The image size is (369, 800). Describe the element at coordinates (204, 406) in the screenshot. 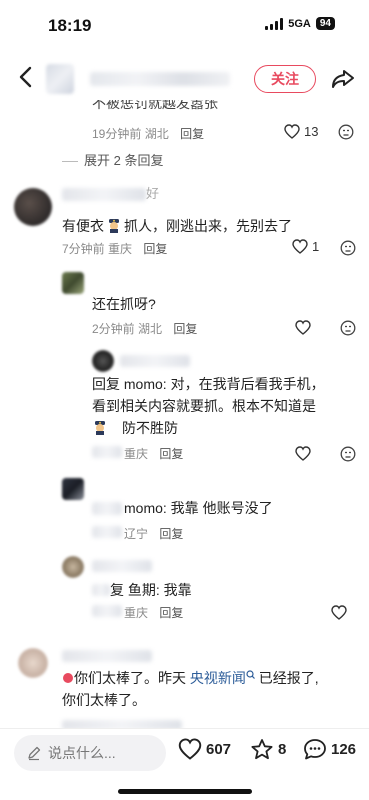

I see `comment-text-line2: 看到相关内容就要抓。根本不知道是` at that location.